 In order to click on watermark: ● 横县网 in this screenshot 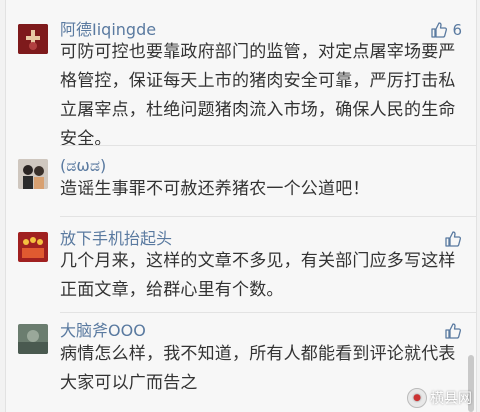, I will do `click(439, 398)`.